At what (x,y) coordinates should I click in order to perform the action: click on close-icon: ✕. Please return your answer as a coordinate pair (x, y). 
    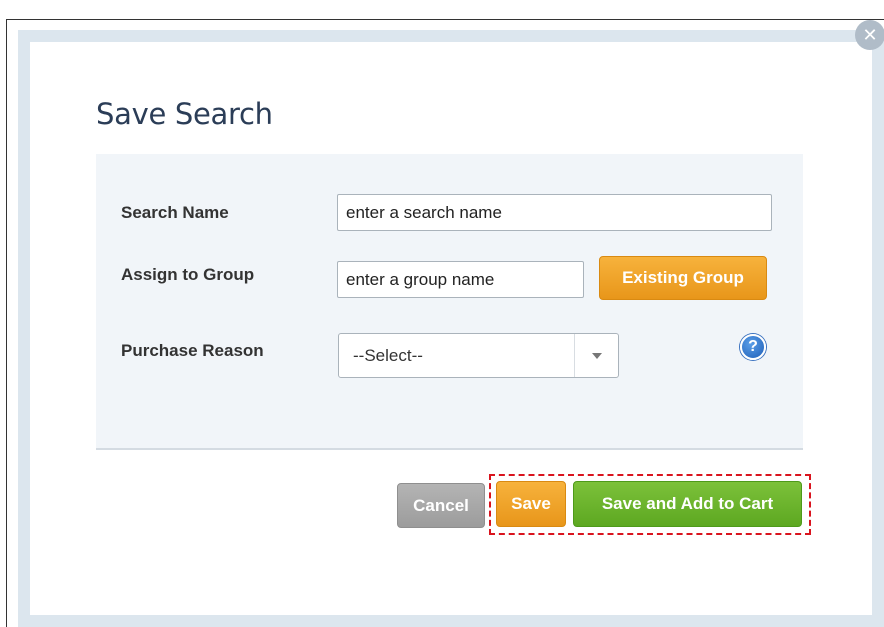
    Looking at the image, I should click on (869, 35).